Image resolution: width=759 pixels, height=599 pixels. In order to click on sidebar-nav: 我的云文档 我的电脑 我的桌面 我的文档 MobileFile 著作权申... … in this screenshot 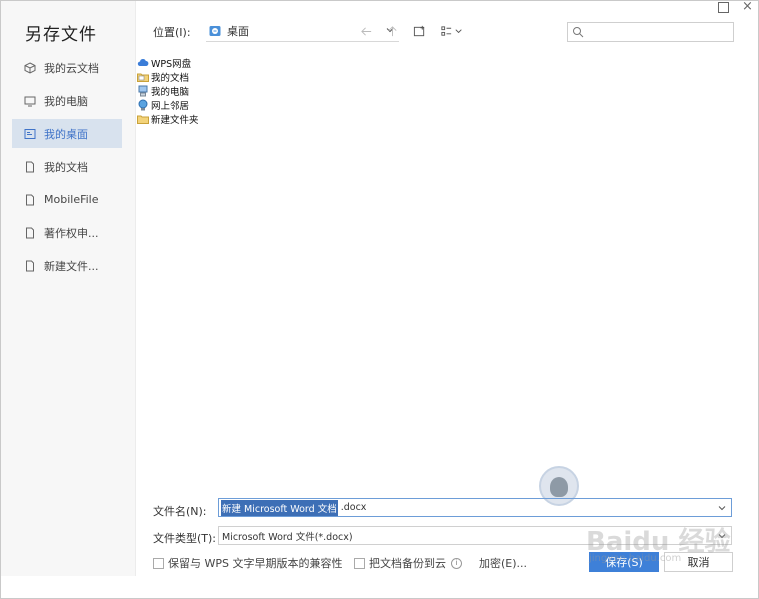, I will do `click(67, 168)`.